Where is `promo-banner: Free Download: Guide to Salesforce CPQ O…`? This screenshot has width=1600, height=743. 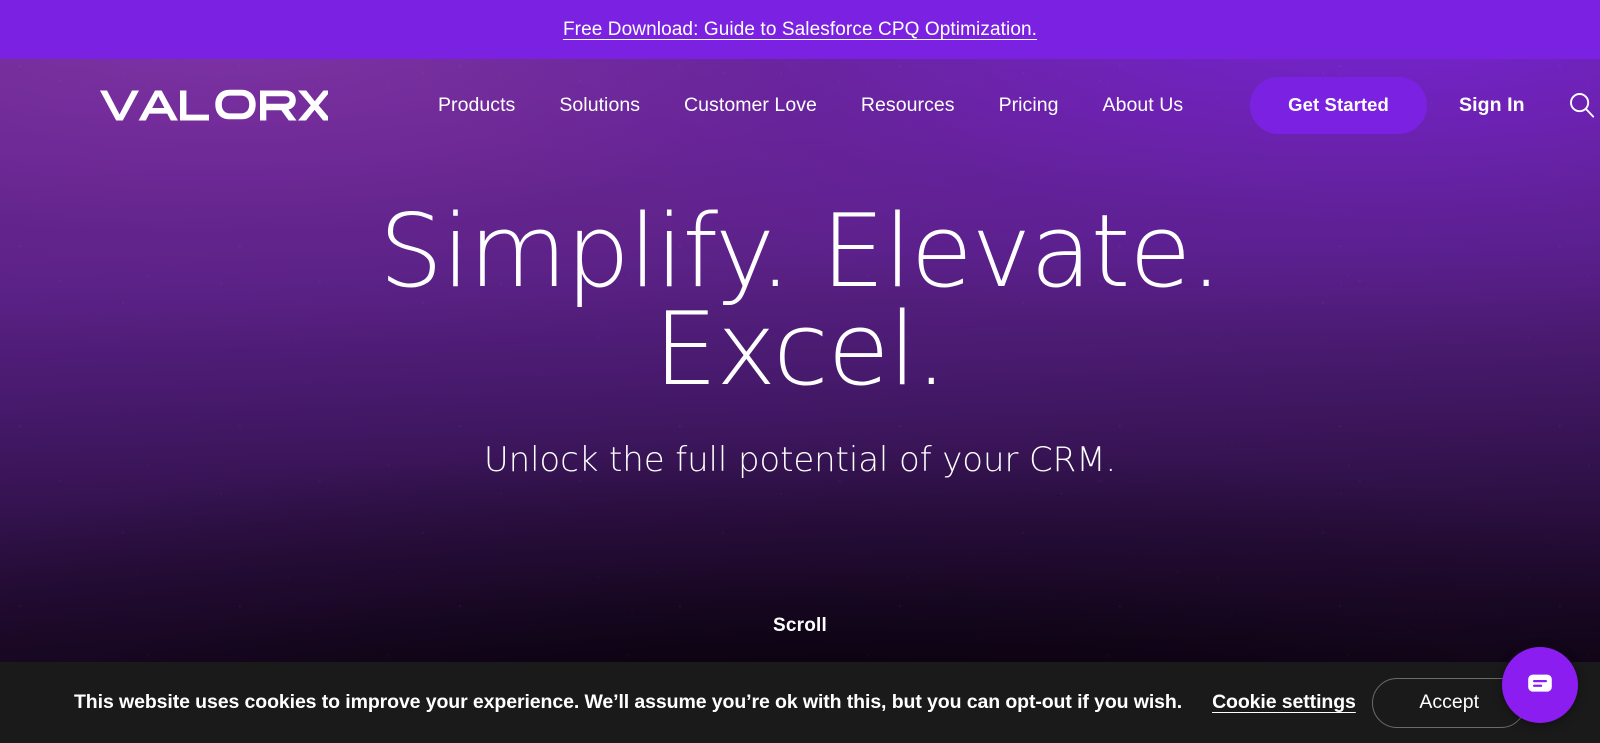 promo-banner: Free Download: Guide to Salesforce CPQ O… is located at coordinates (800, 29).